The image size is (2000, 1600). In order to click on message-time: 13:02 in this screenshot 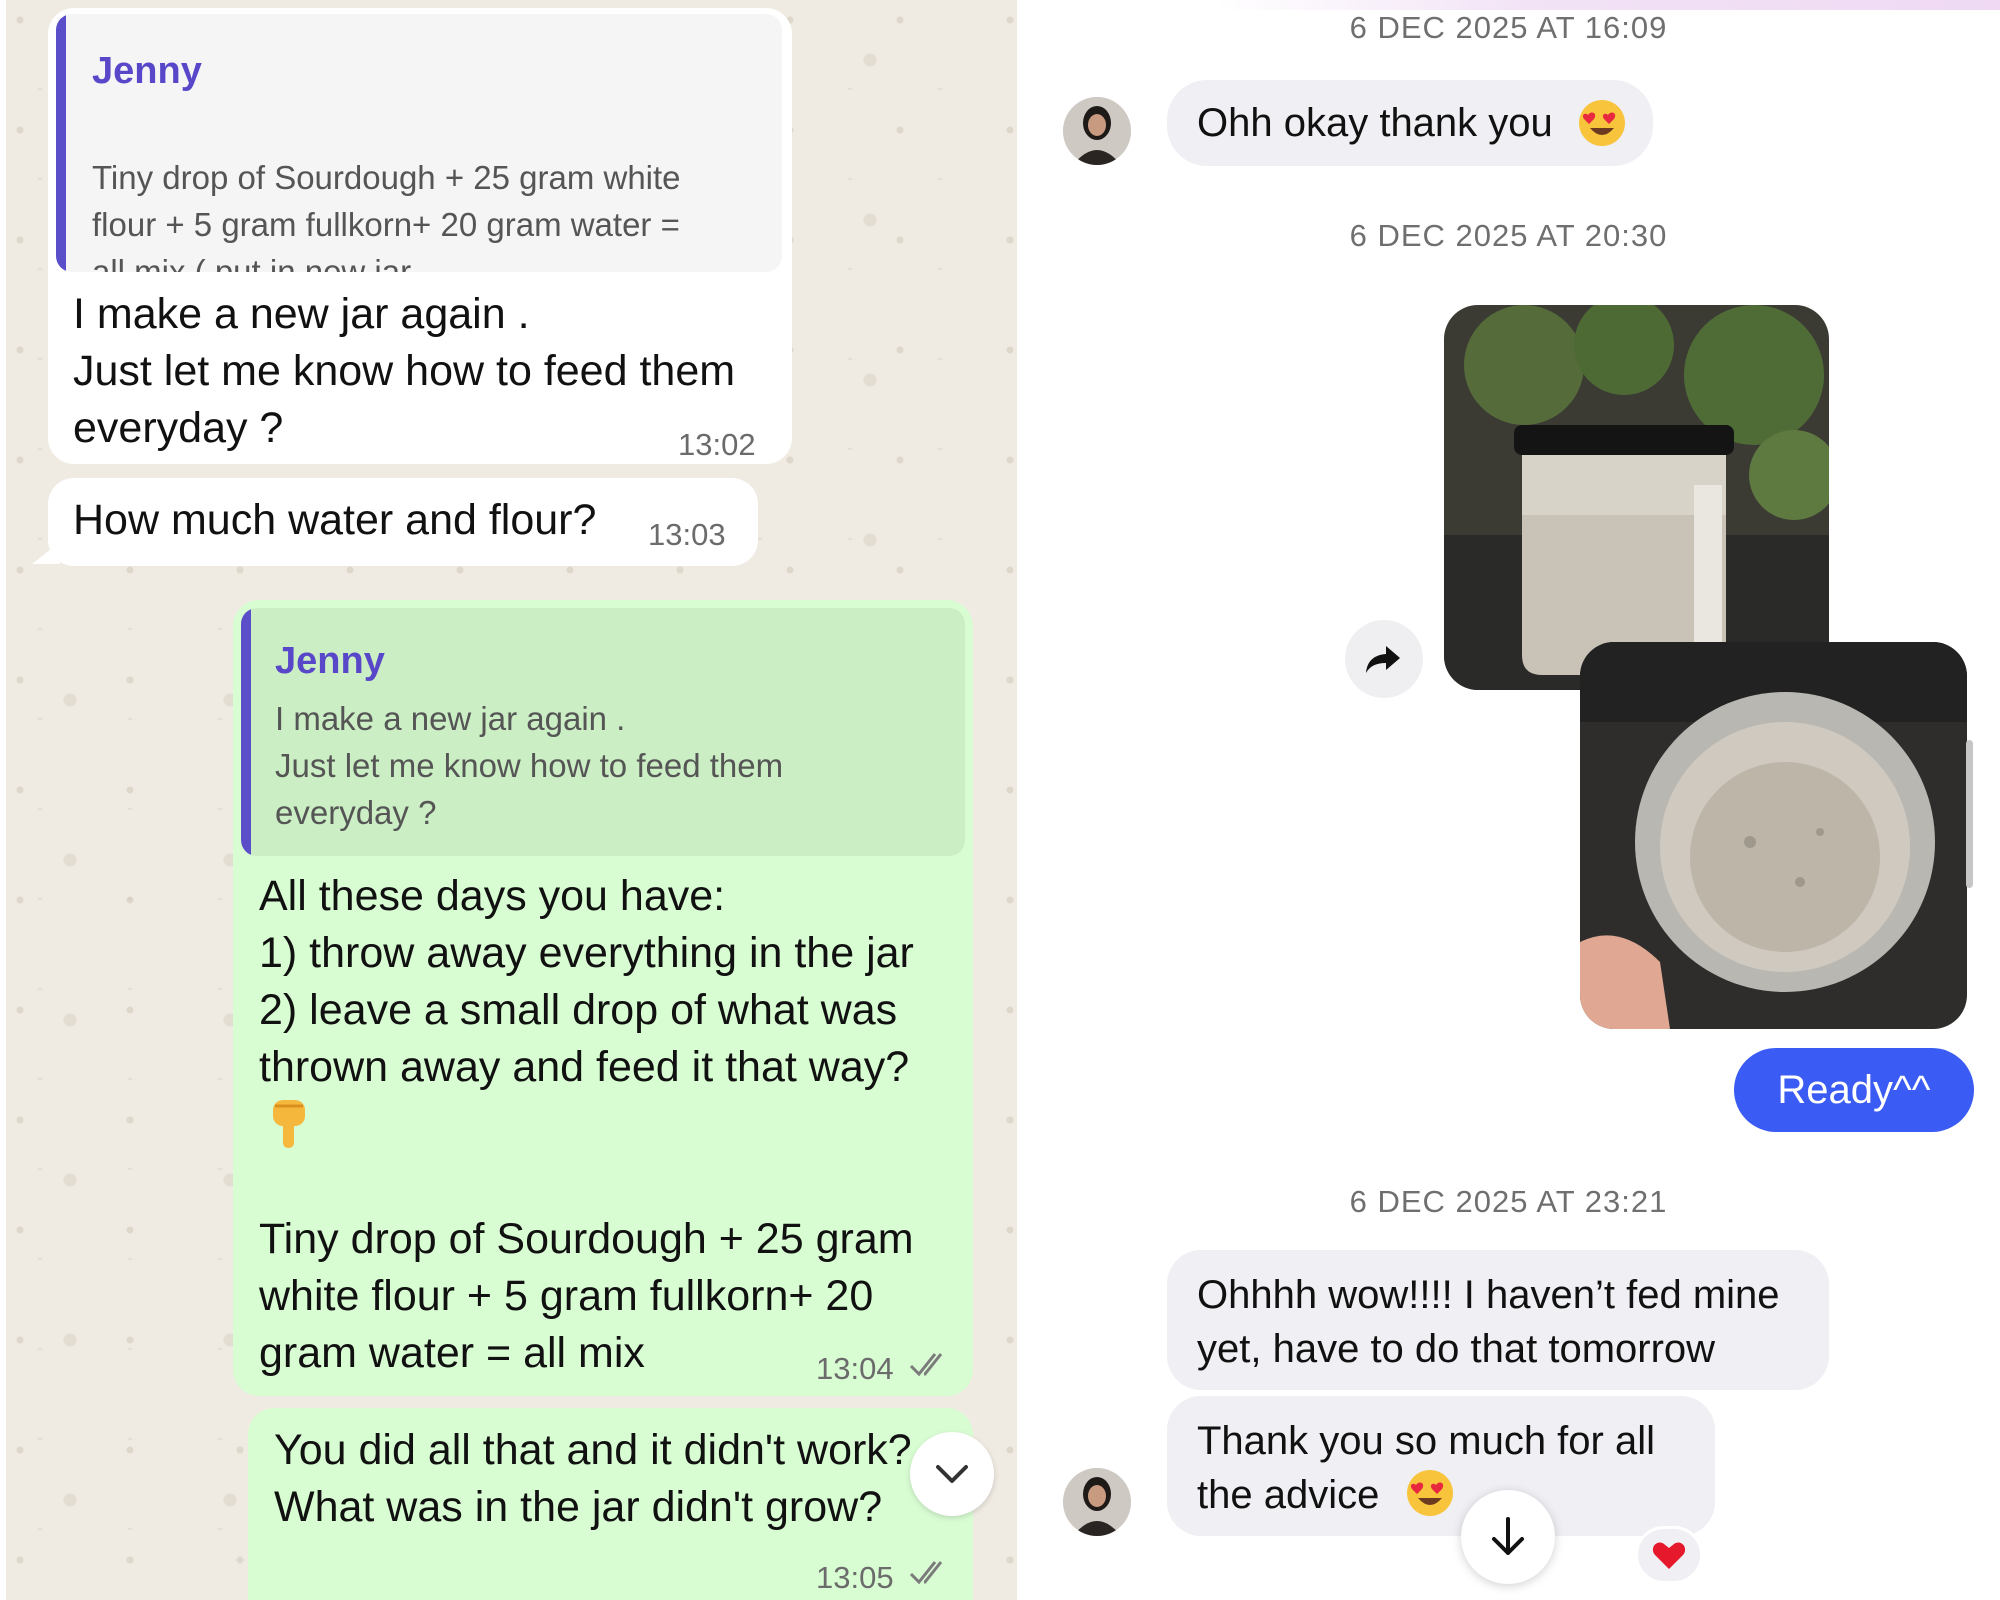, I will do `click(717, 444)`.